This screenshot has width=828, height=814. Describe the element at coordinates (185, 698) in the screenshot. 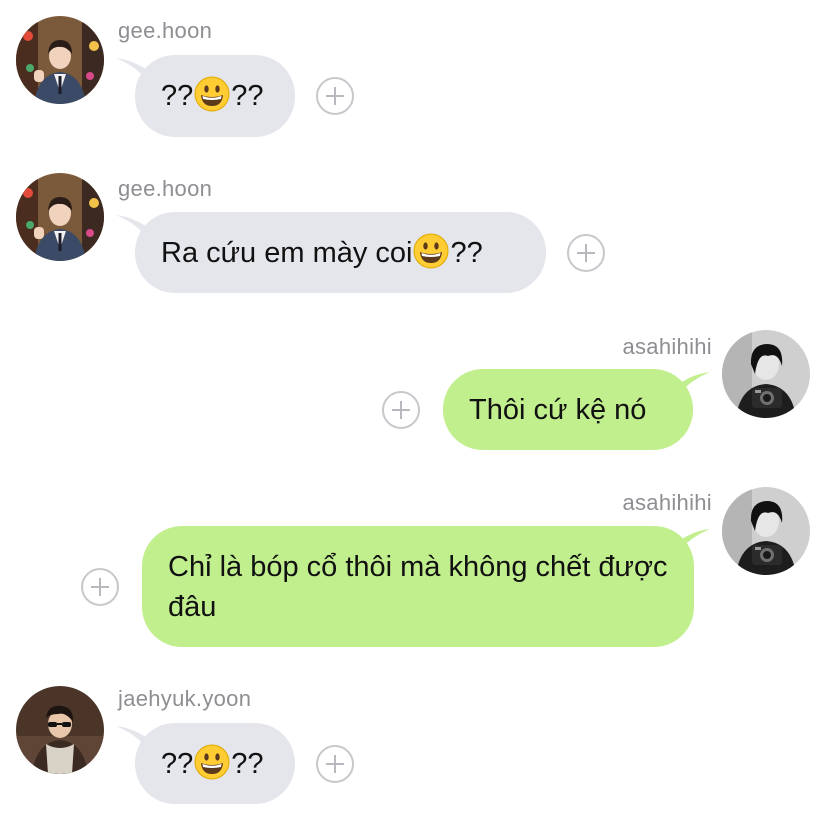

I see `sender-name: jaehyuk.yoon` at that location.